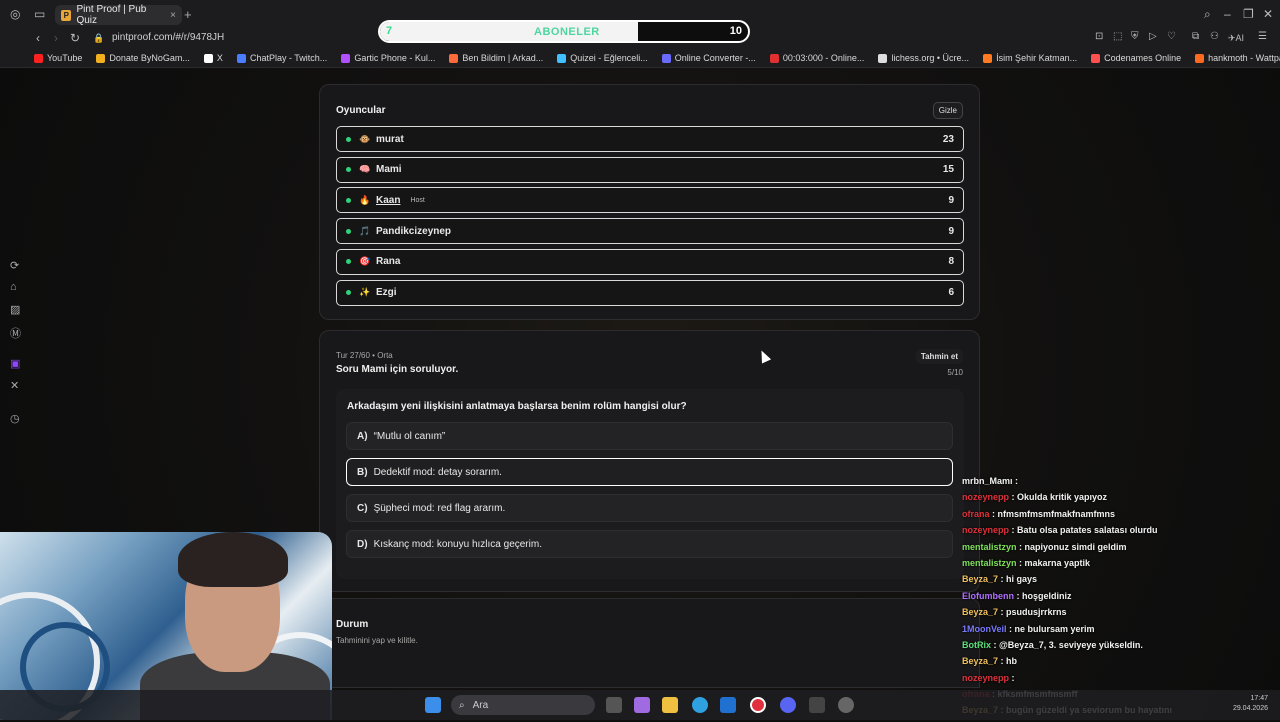  What do you see at coordinates (173, 15) in the screenshot?
I see `close-icon: ×` at bounding box center [173, 15].